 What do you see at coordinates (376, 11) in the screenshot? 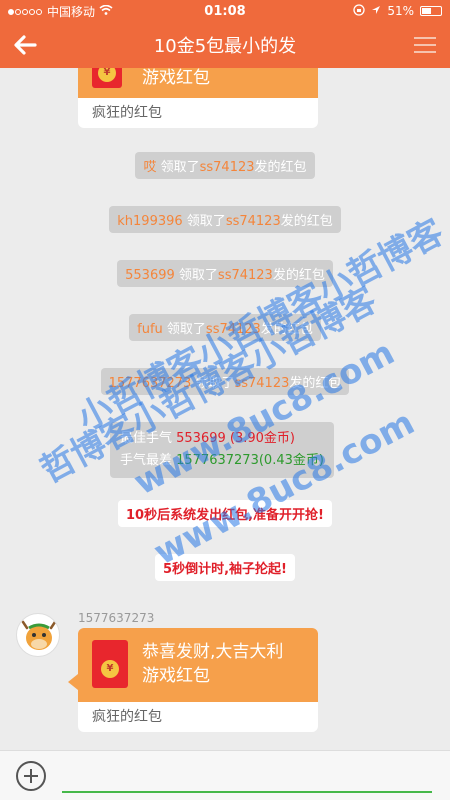
I see `location-icon` at bounding box center [376, 11].